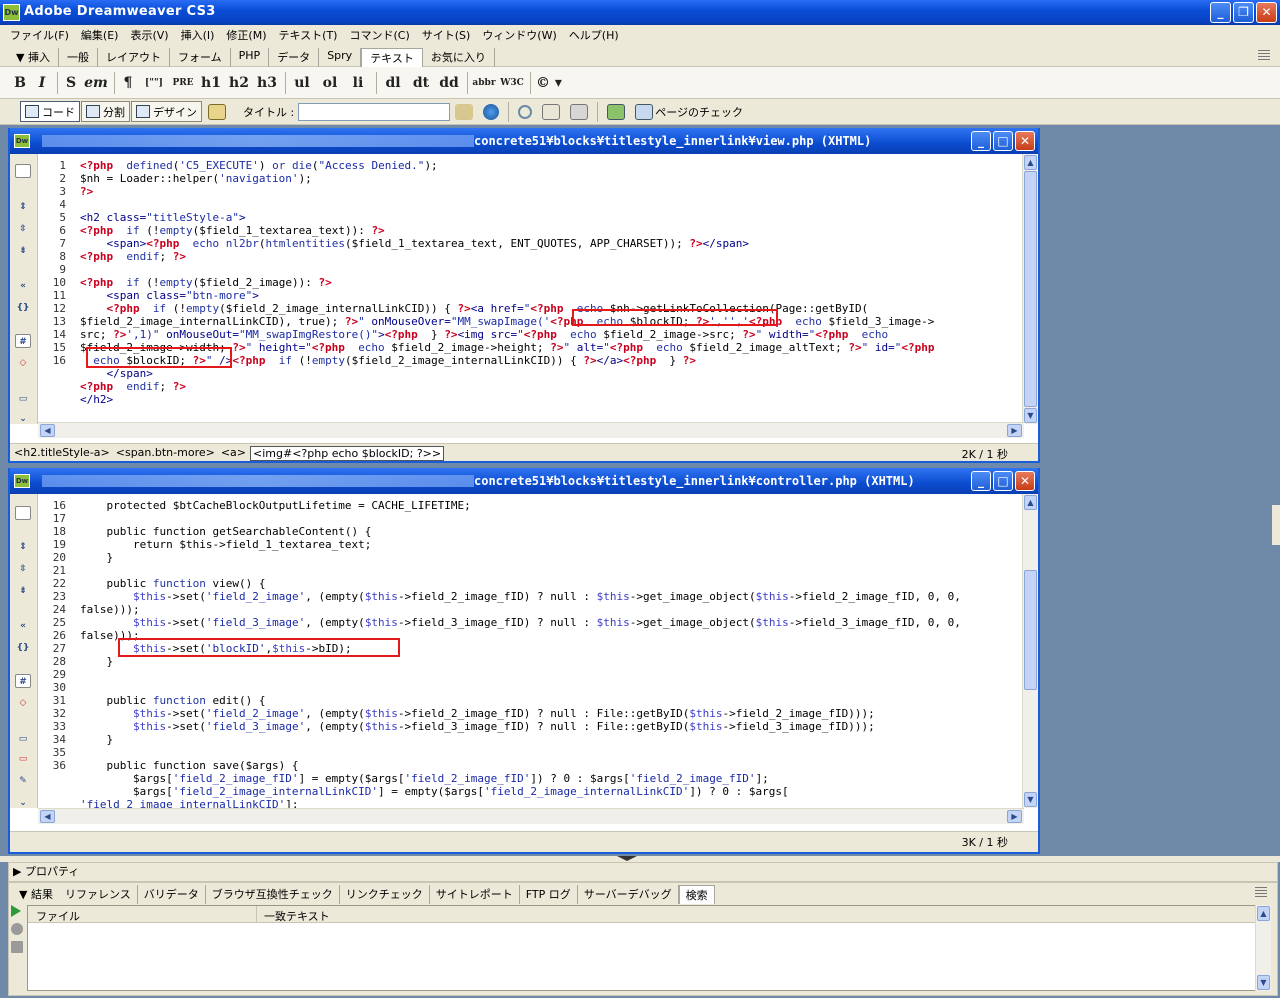 This screenshot has width=1280, height=998. I want to click on menu-item-3: 挿入(I), so click(198, 35).